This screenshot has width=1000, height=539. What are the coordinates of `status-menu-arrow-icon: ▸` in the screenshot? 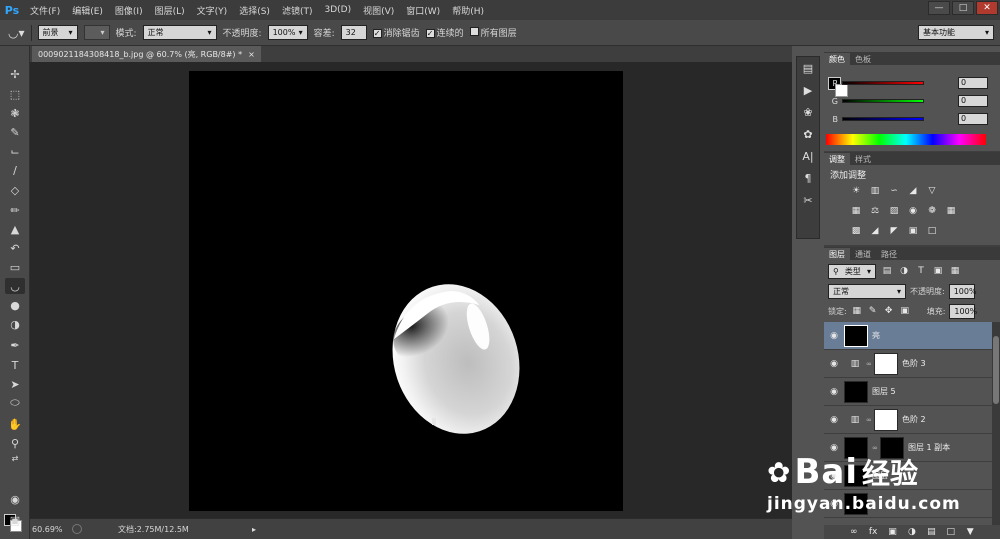 It's located at (254, 529).